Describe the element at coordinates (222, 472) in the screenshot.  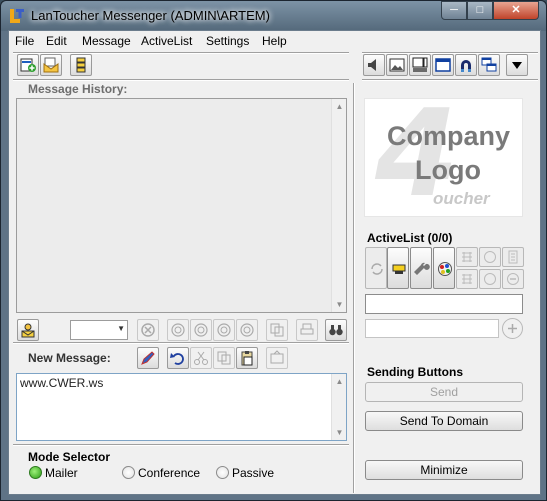
I see `mode-passive-radio` at that location.